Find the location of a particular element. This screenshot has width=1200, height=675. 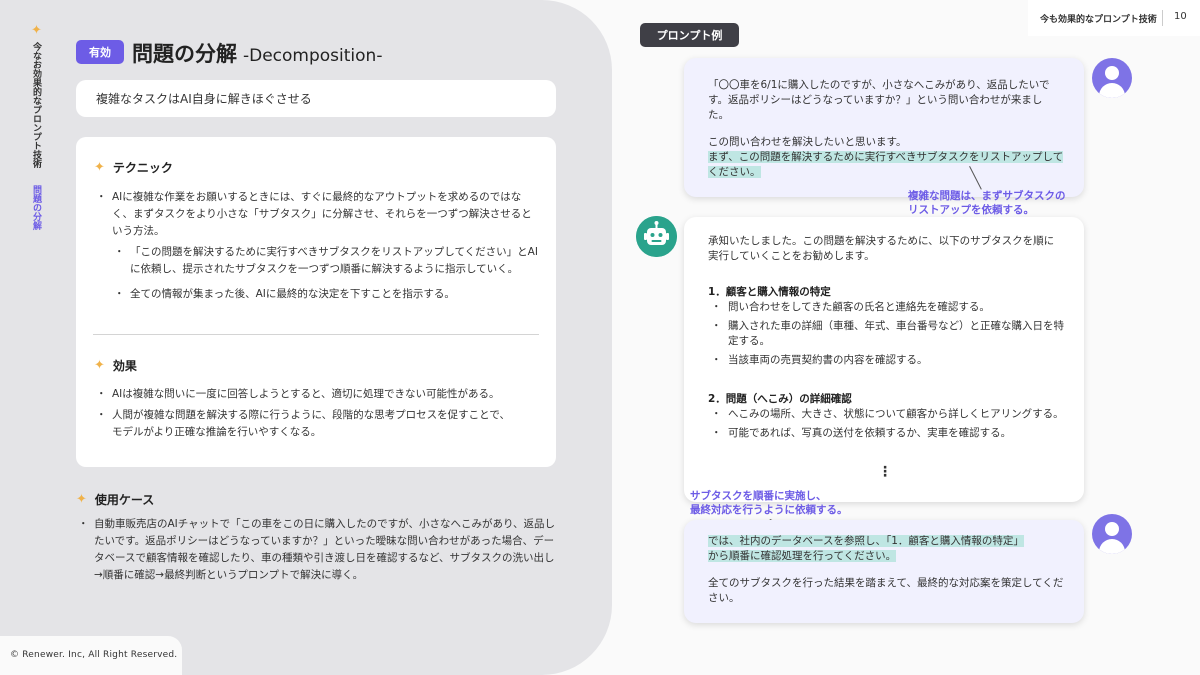

annotation-1-line2: リストアップを依頼する。 is located at coordinates (971, 210).